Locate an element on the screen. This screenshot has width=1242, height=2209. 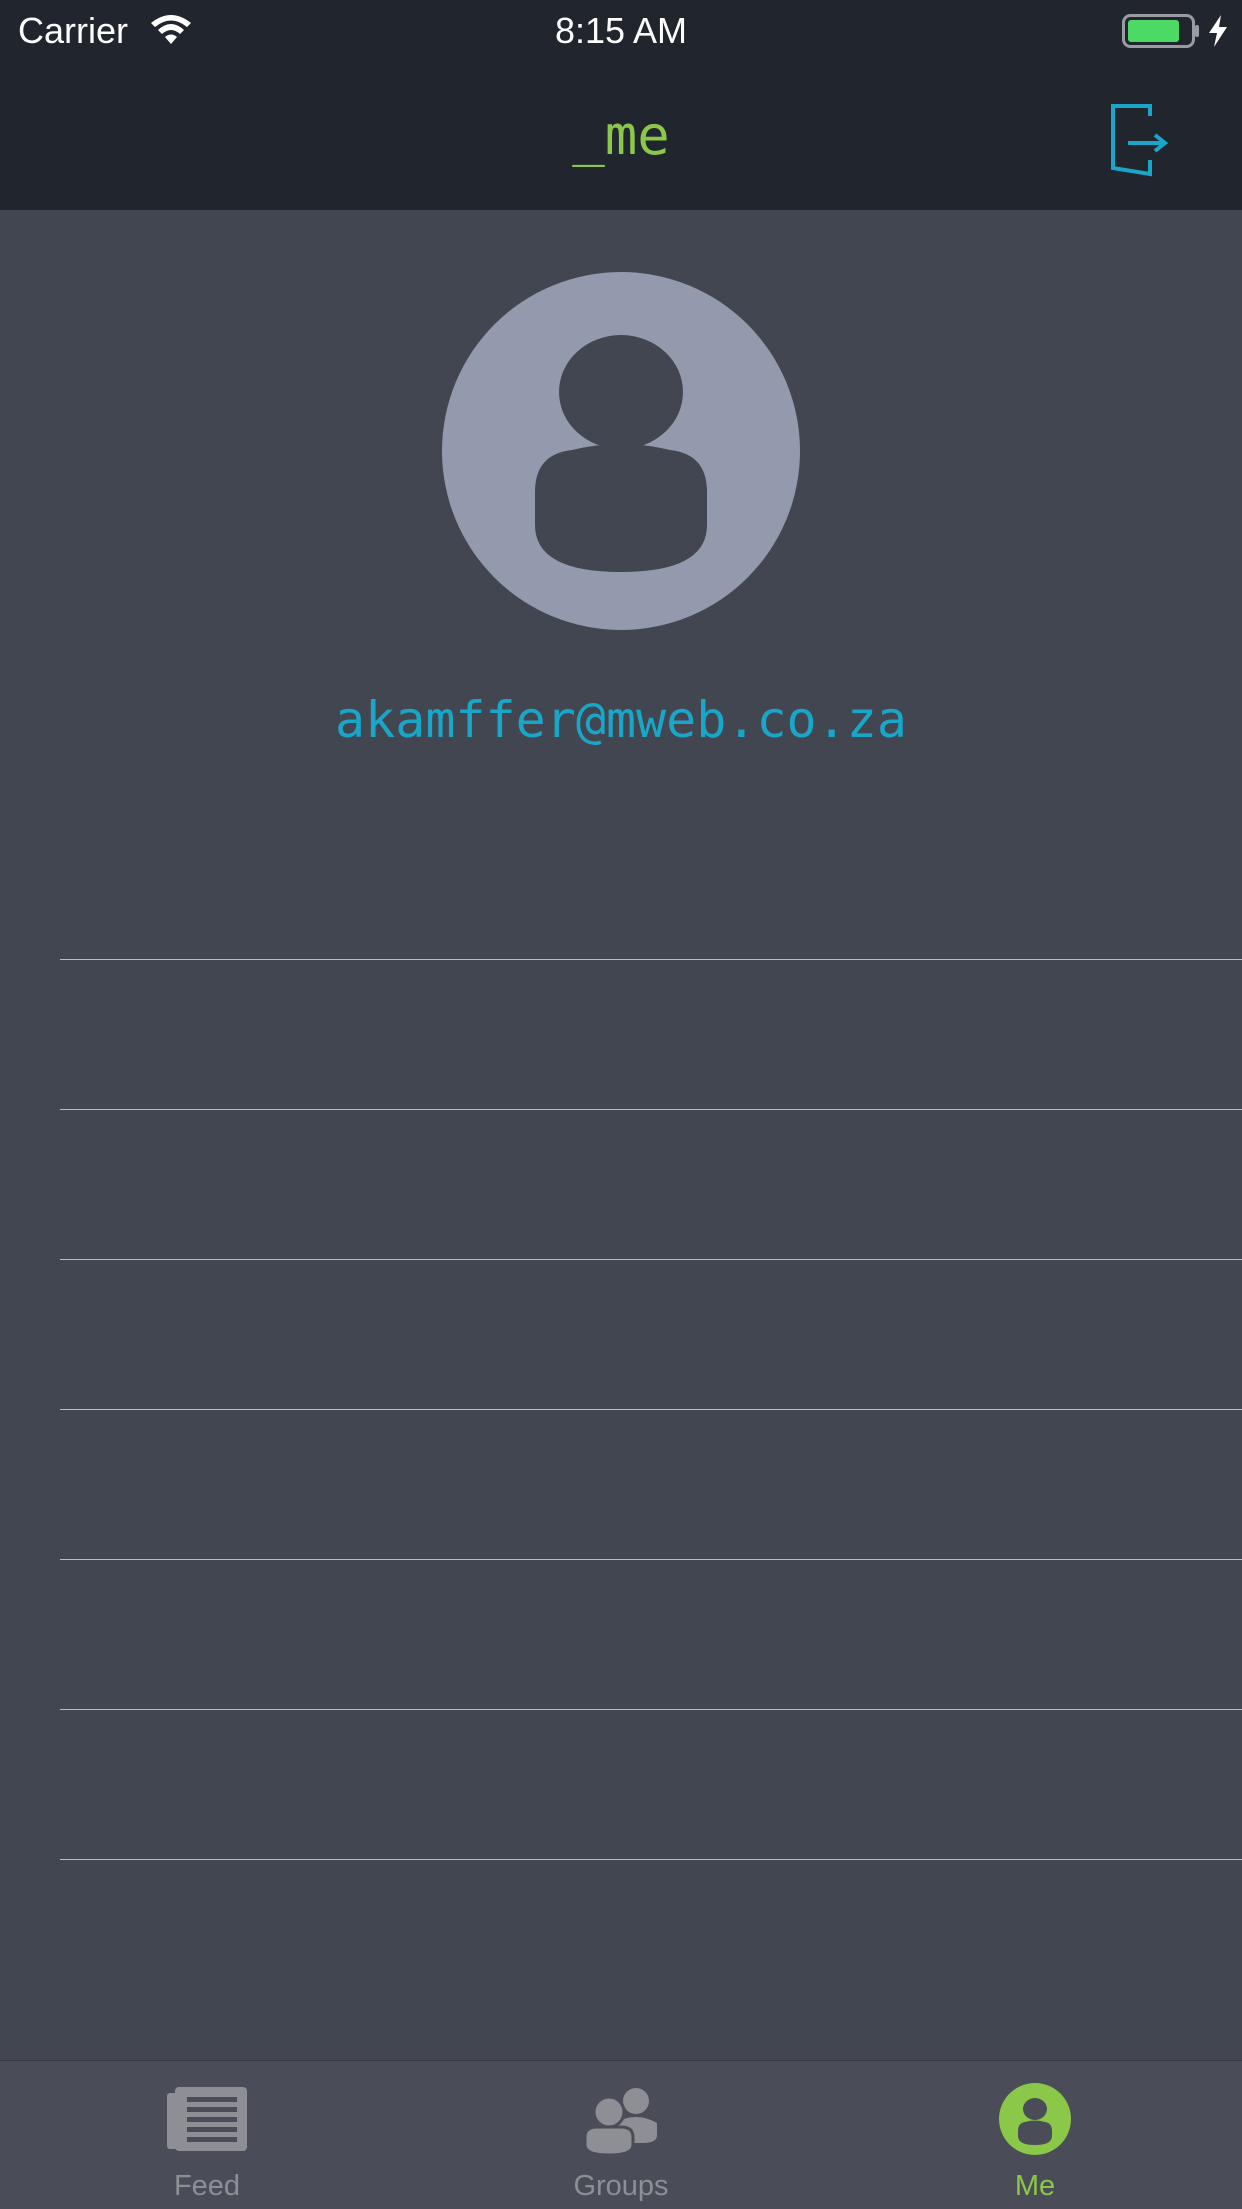
person-avatar-icon is located at coordinates (621, 451).